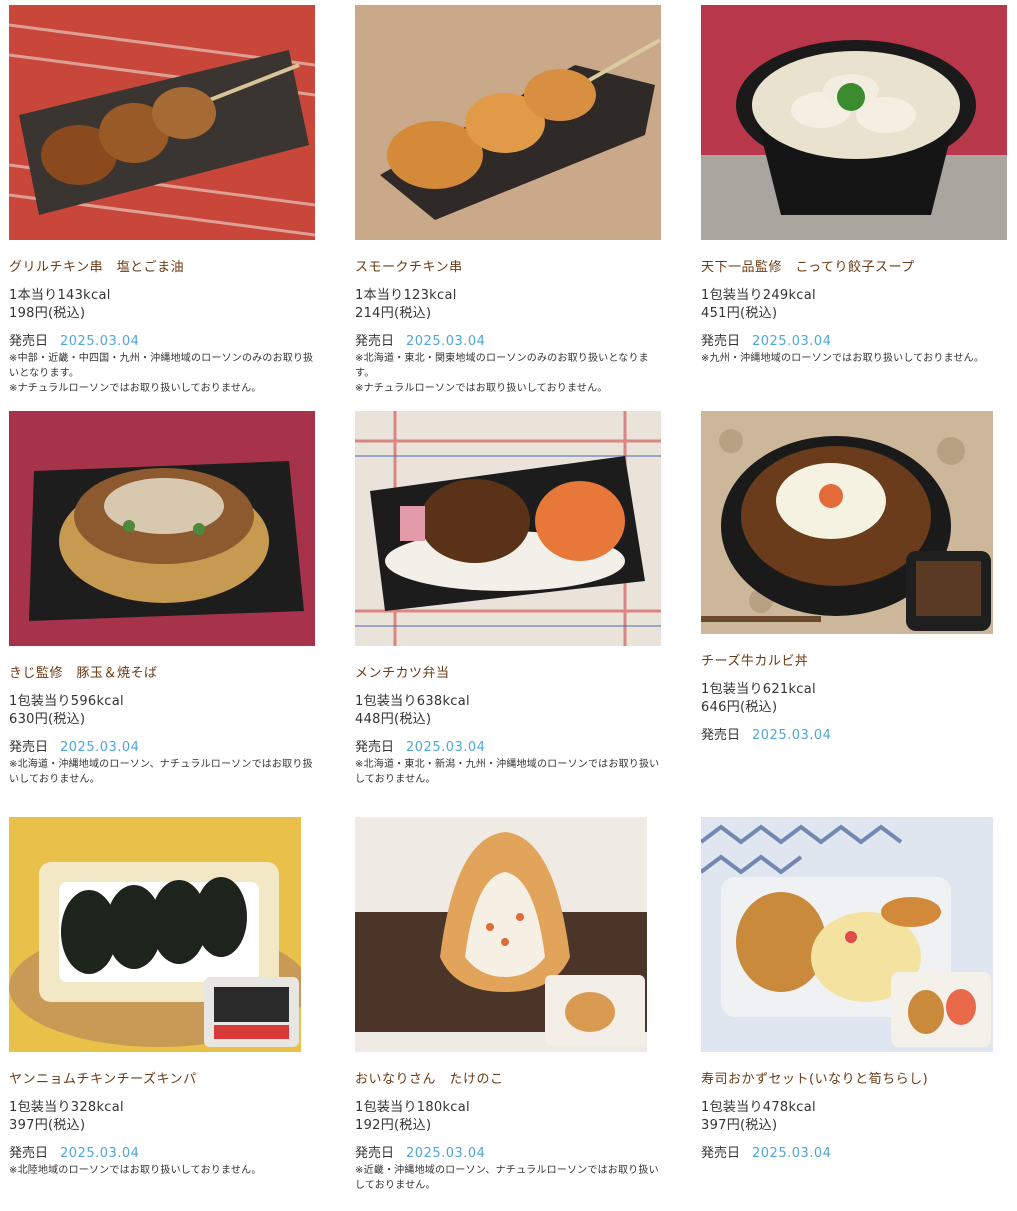  I want to click on product-price: 646円(税込), so click(739, 707).